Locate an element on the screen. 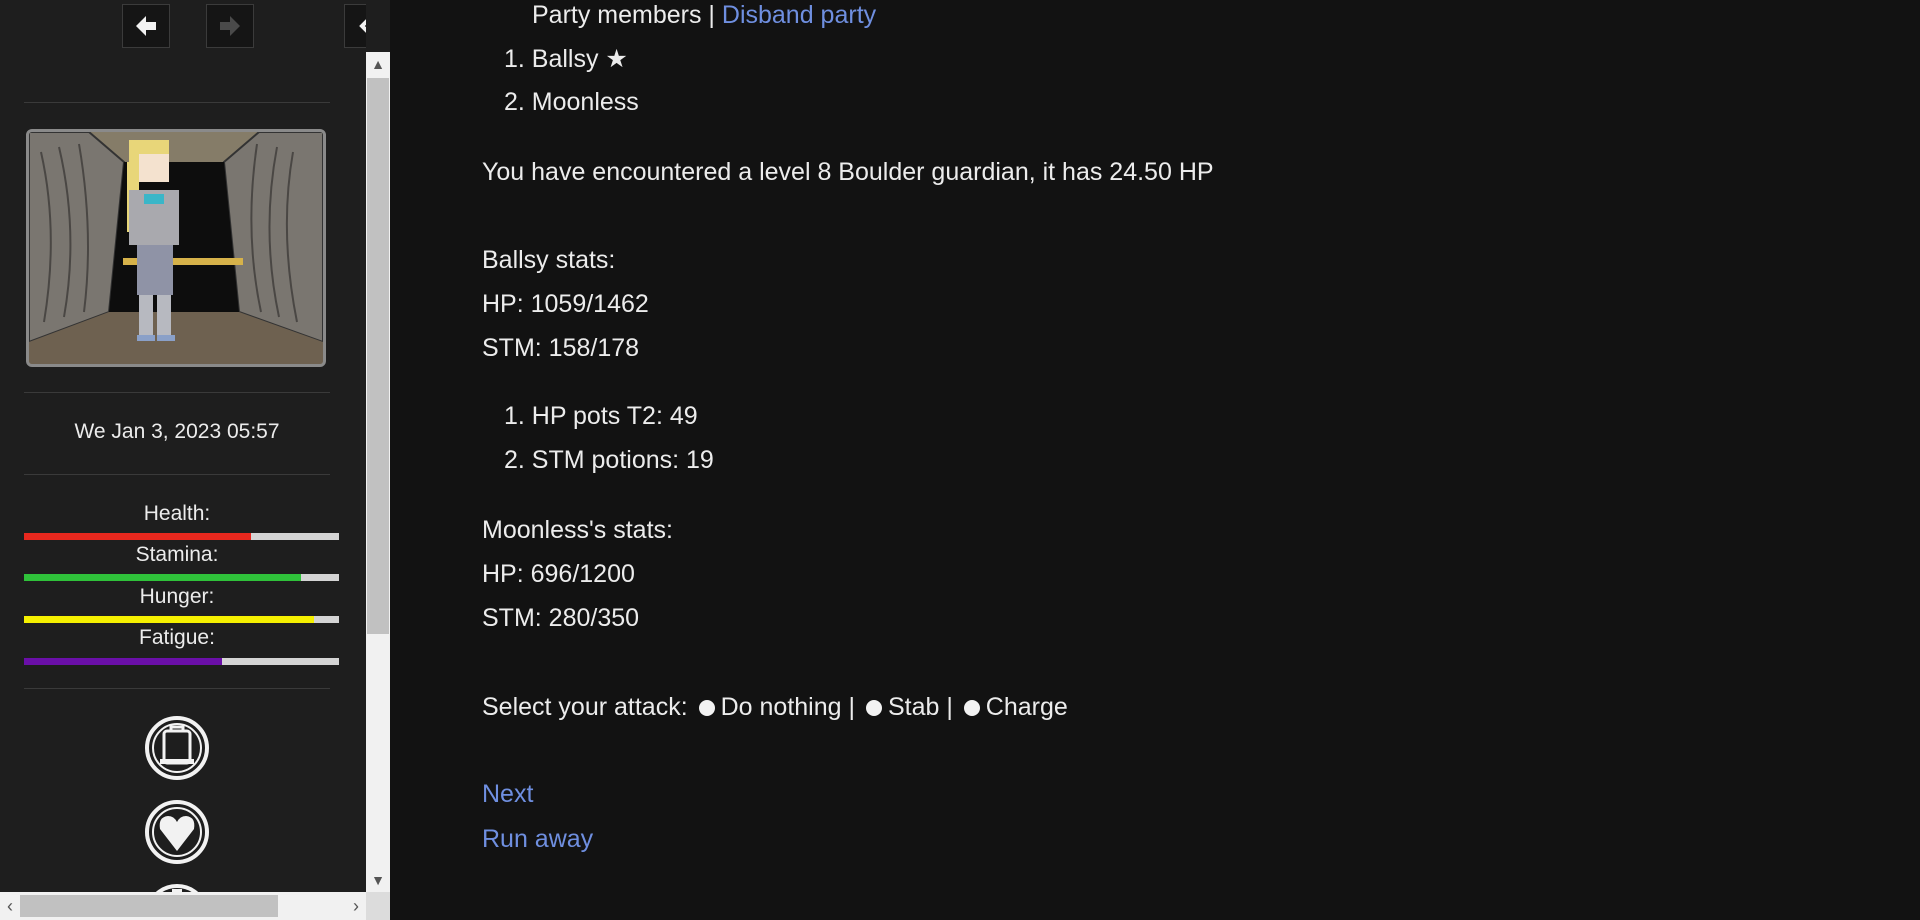 The image size is (1920, 920). party-members-label: Party members | is located at coordinates (623, 15).